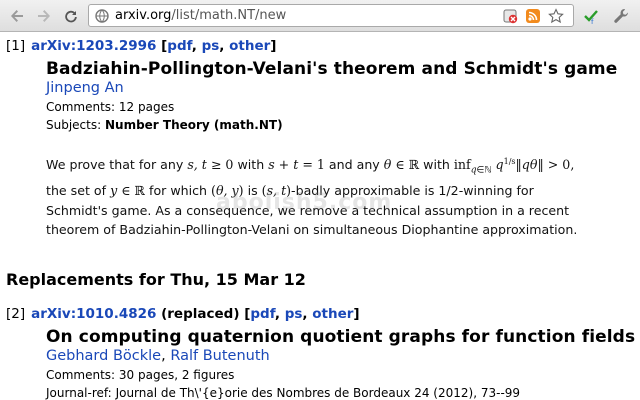  Describe the element at coordinates (533, 16) in the screenshot. I see `rss-icon` at that location.